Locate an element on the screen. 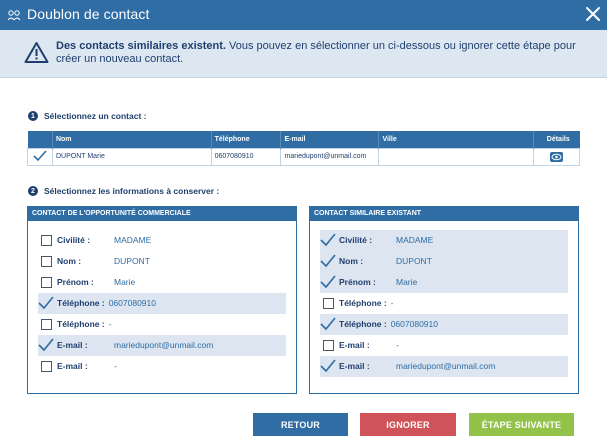  close-icon is located at coordinates (593, 14).